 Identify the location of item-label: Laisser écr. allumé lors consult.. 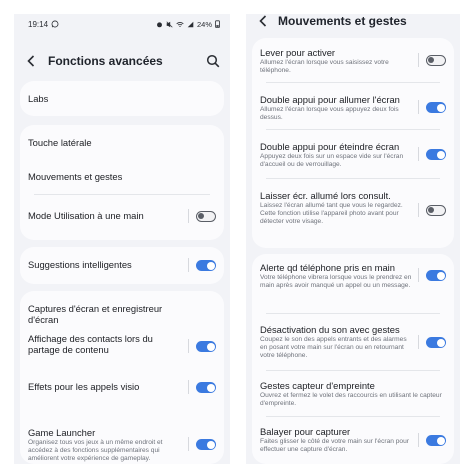
(325, 195).